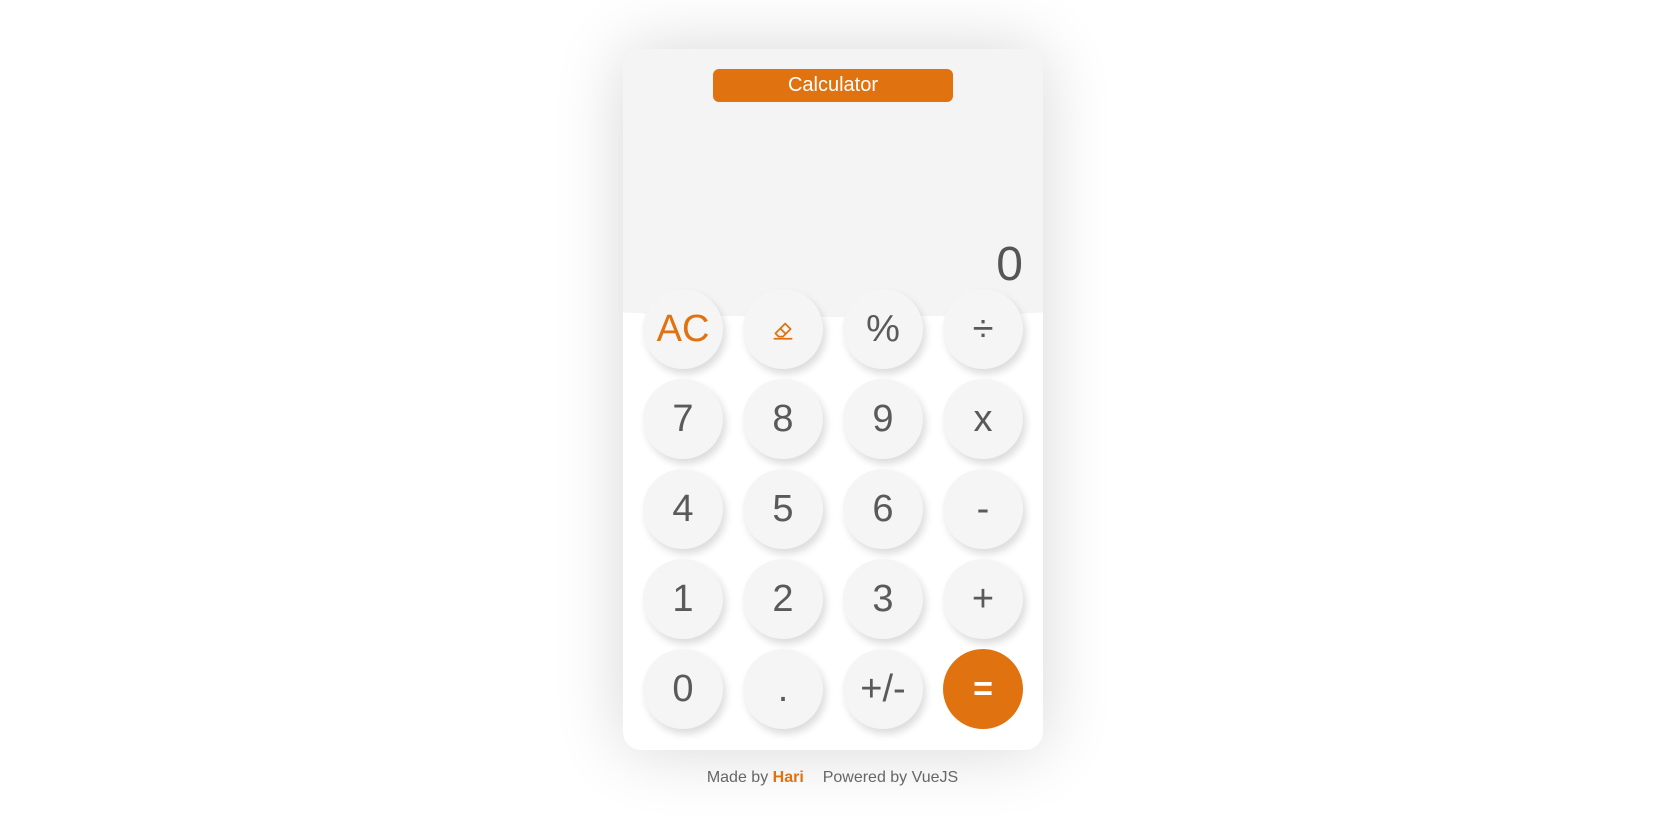 This screenshot has height=827, width=1665. Describe the element at coordinates (783, 509) in the screenshot. I see `digit-5-button: 5` at that location.